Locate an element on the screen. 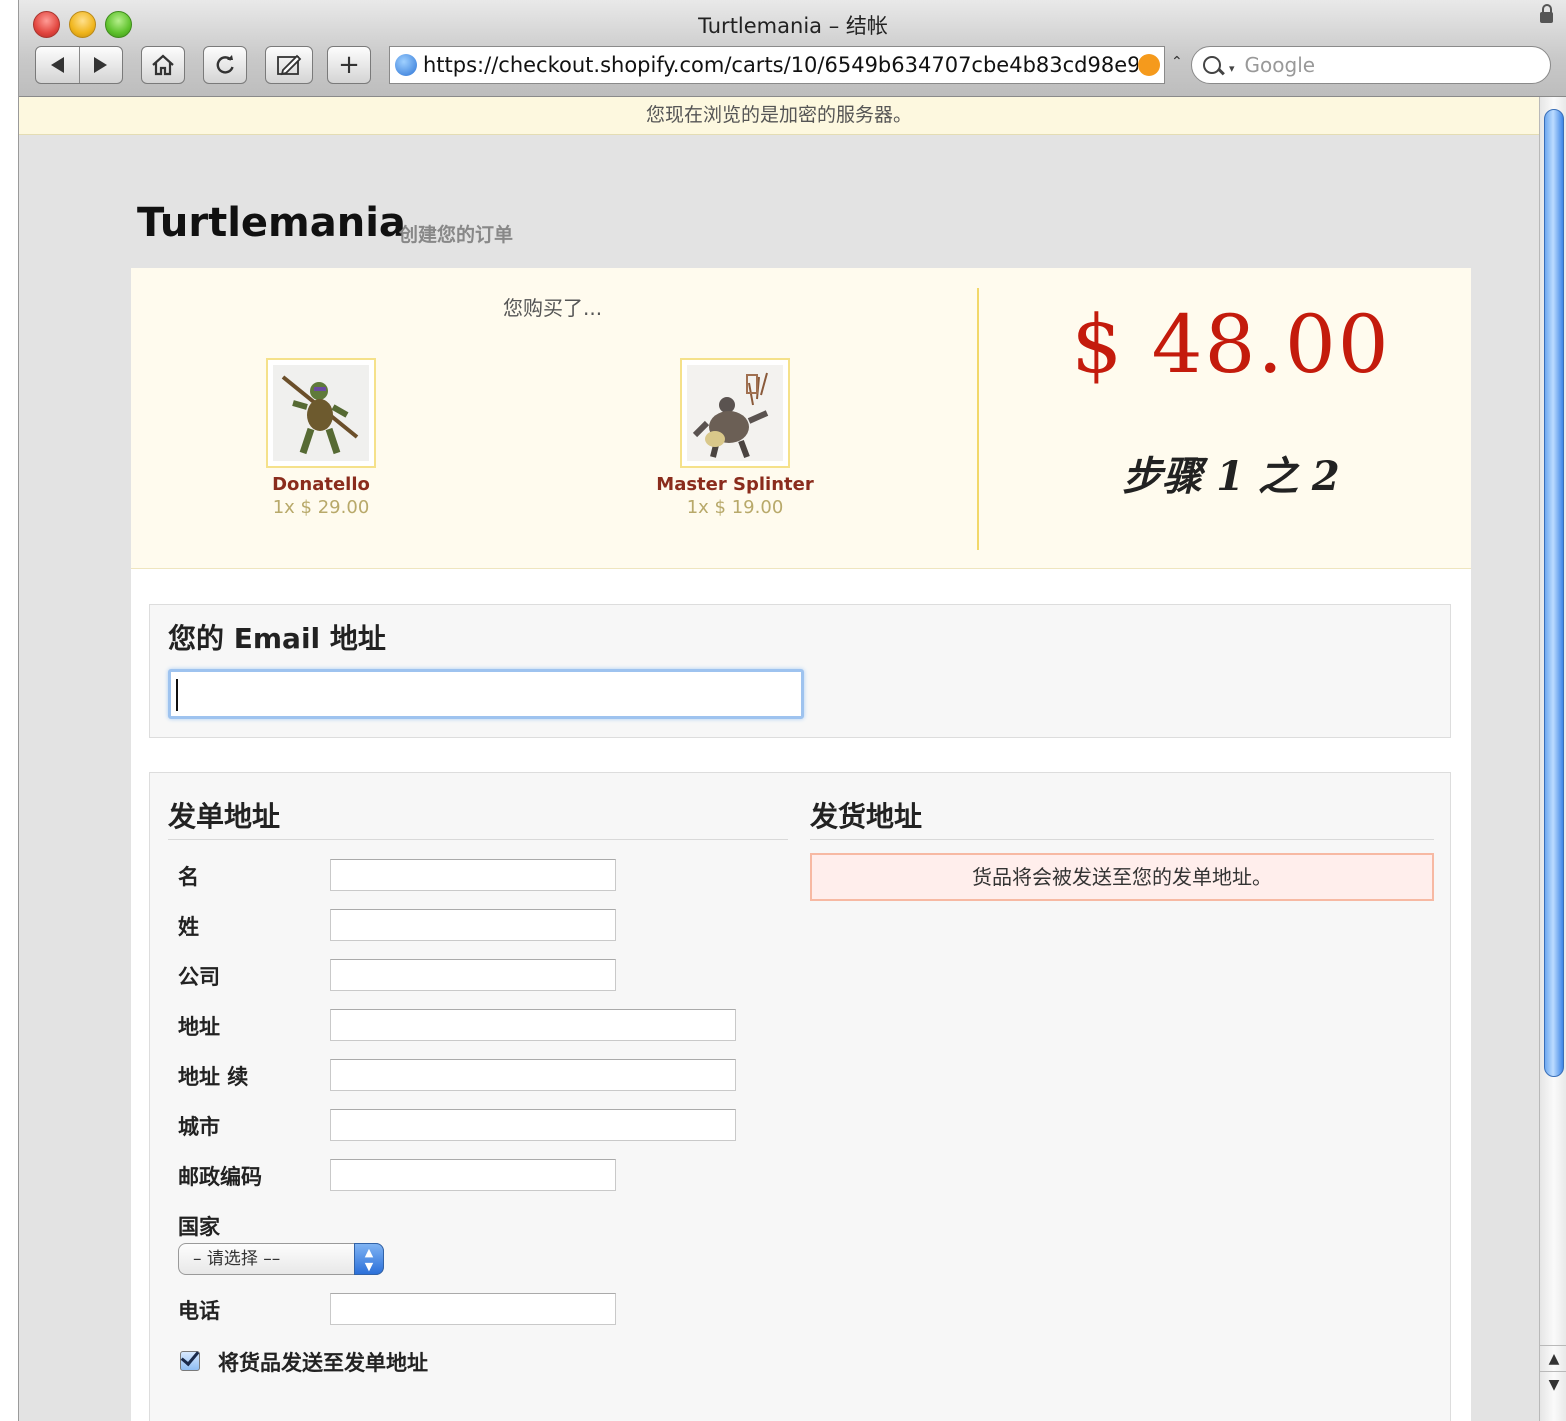  reload-icon is located at coordinates (225, 64).